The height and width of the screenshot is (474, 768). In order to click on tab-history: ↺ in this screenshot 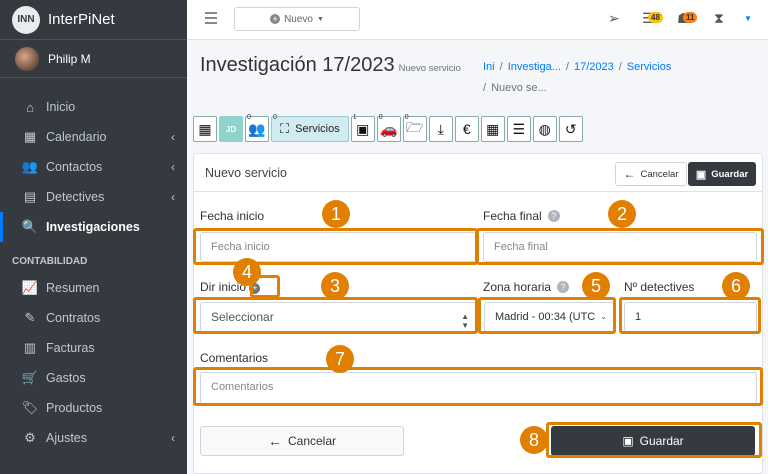, I will do `click(570, 129)`.